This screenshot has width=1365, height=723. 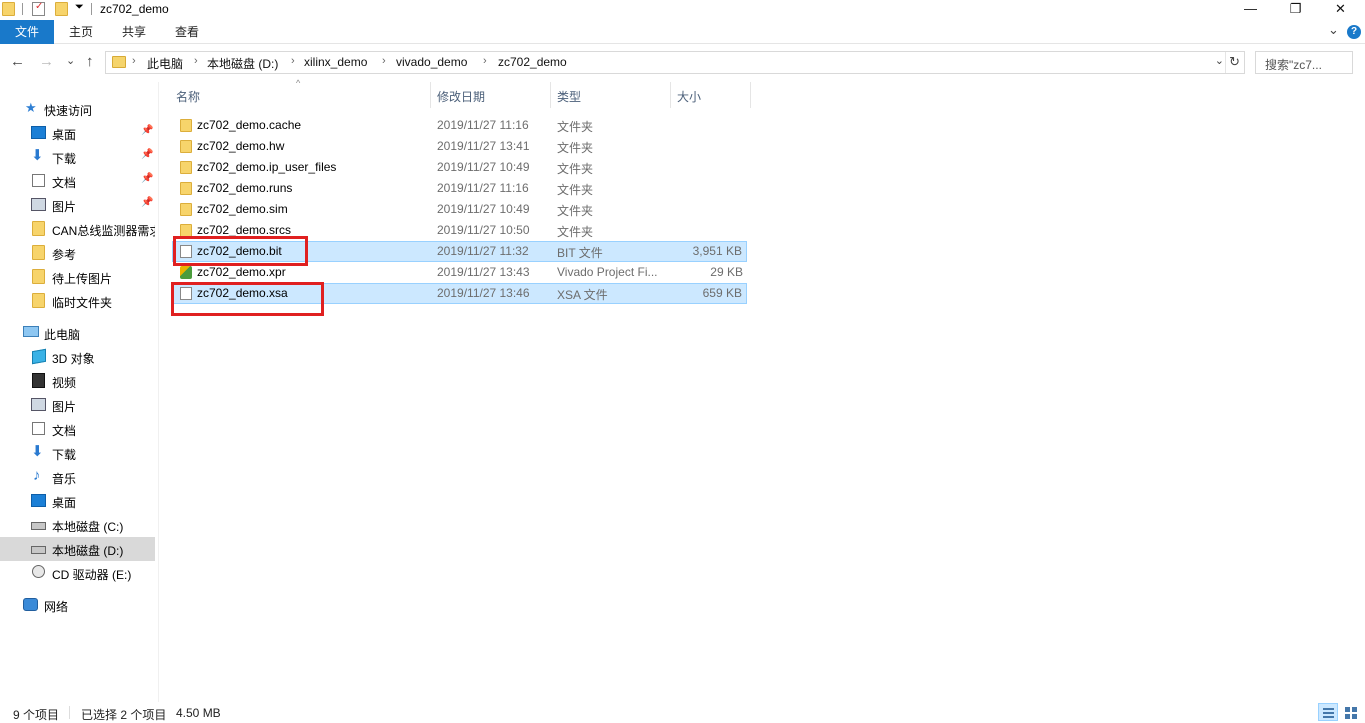 What do you see at coordinates (124, 715) in the screenshot?
I see `selected-count: 已选择 2 个项目` at bounding box center [124, 715].